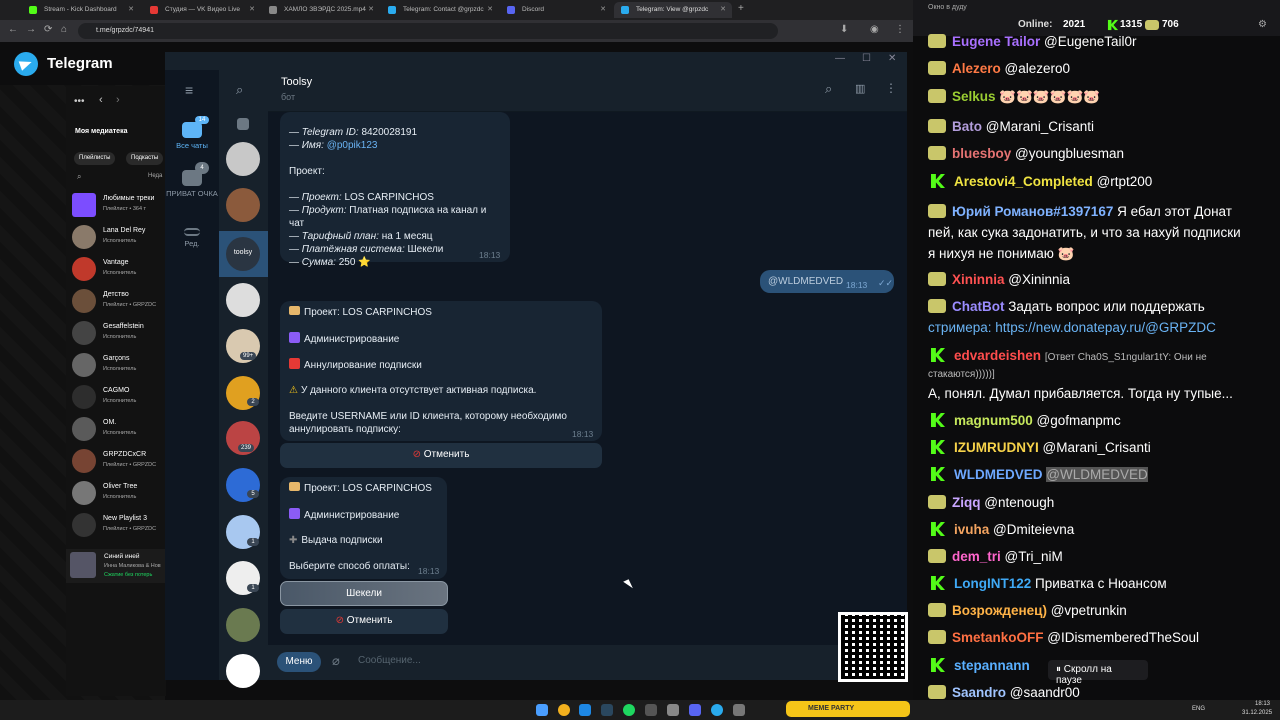  Describe the element at coordinates (998, 637) in the screenshot. I see `chat-username: SmetankoOFF` at that location.